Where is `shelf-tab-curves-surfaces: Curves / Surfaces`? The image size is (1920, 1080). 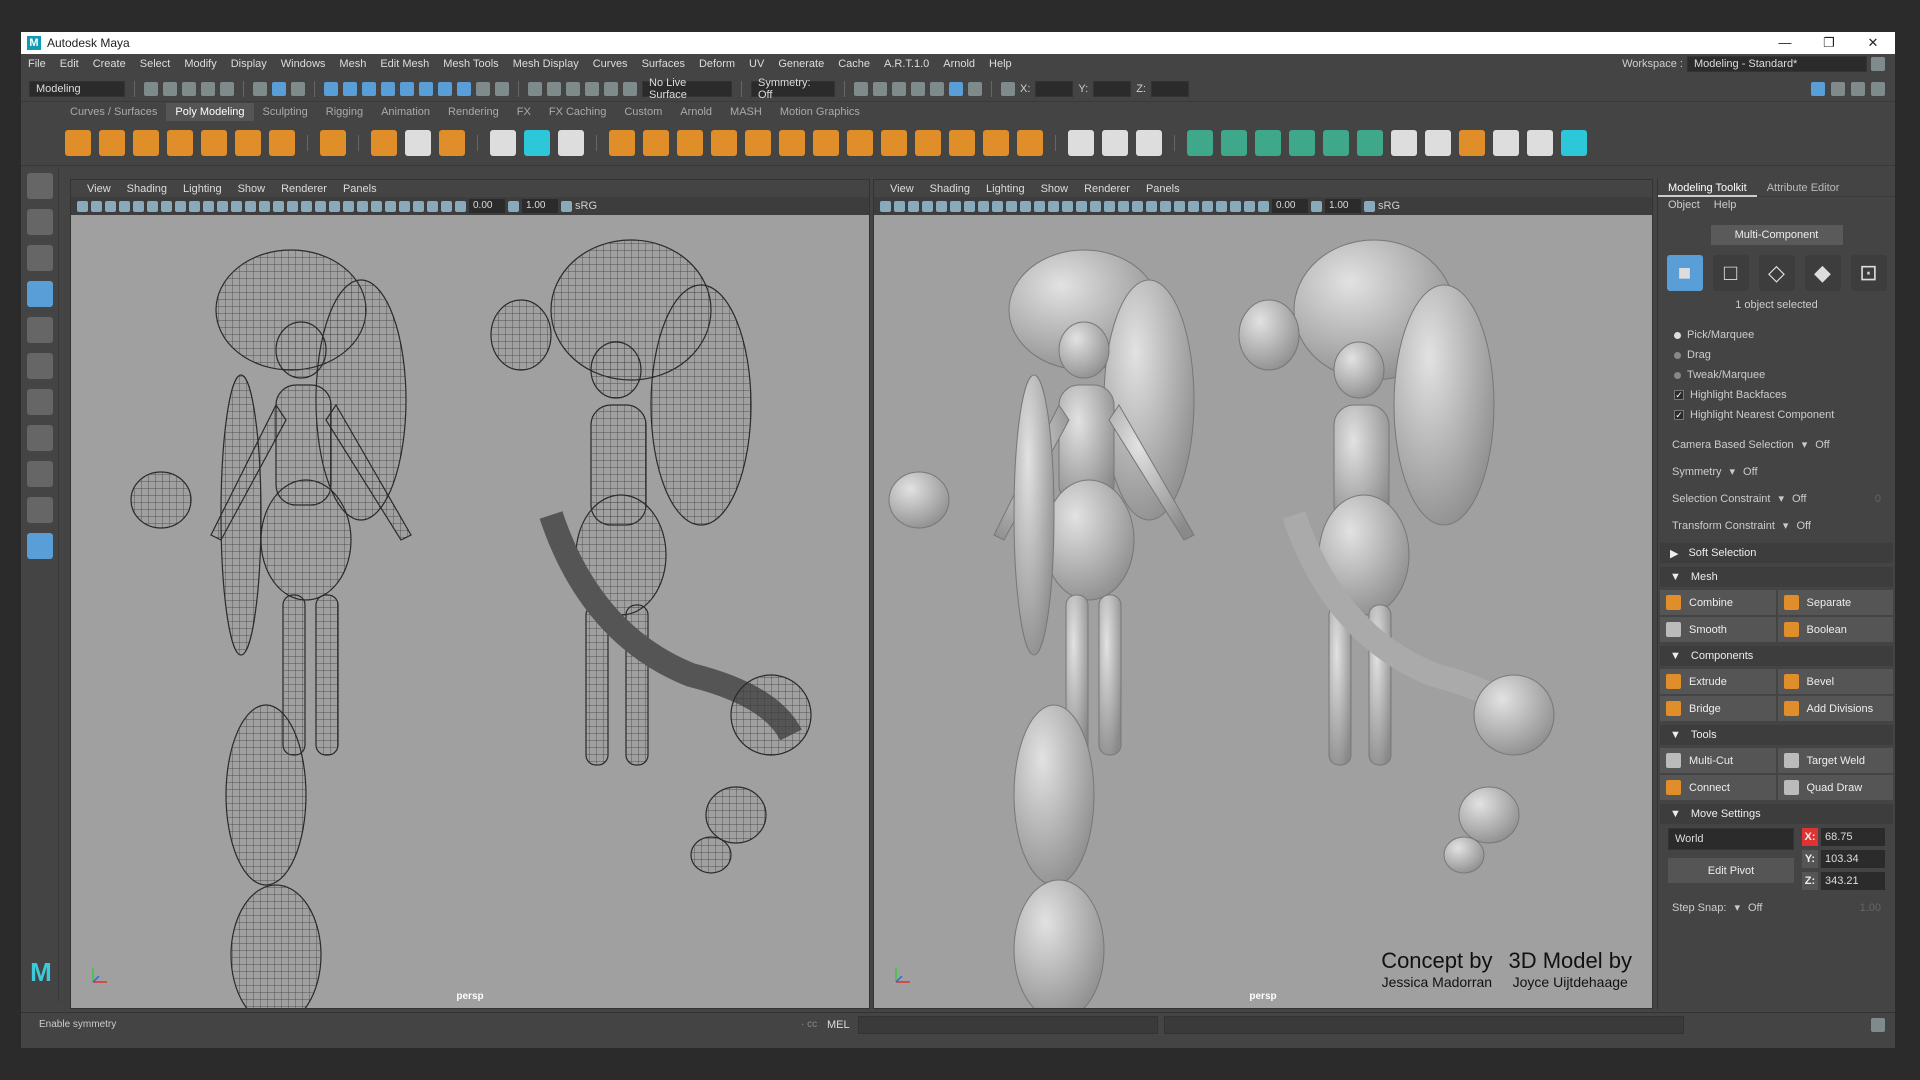
shelf-tab-curves-surfaces: Curves / Surfaces is located at coordinates (113, 112).